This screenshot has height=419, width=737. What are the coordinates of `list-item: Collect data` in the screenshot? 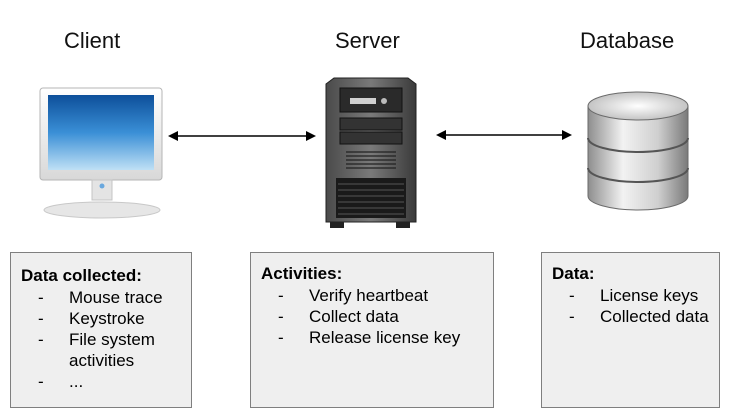 It's located at (372, 316).